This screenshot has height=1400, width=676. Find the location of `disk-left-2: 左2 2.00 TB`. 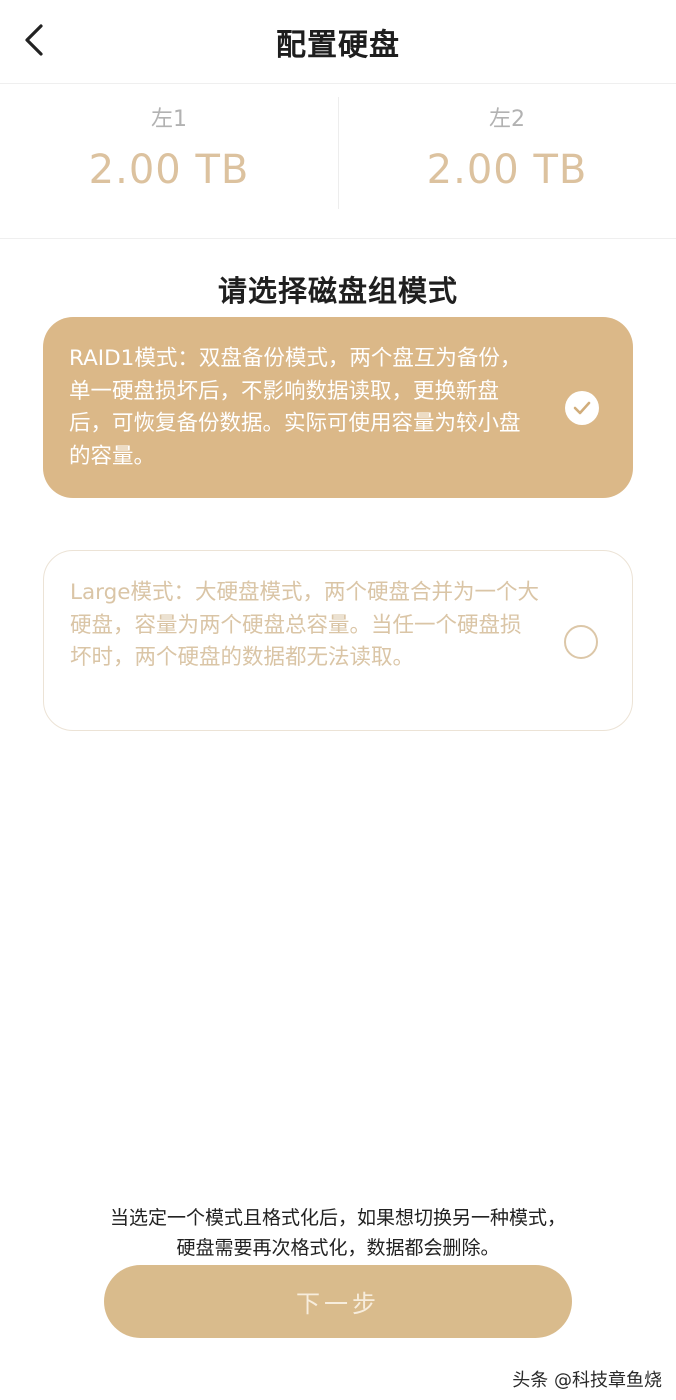

disk-left-2: 左2 2.00 TB is located at coordinates (507, 161).